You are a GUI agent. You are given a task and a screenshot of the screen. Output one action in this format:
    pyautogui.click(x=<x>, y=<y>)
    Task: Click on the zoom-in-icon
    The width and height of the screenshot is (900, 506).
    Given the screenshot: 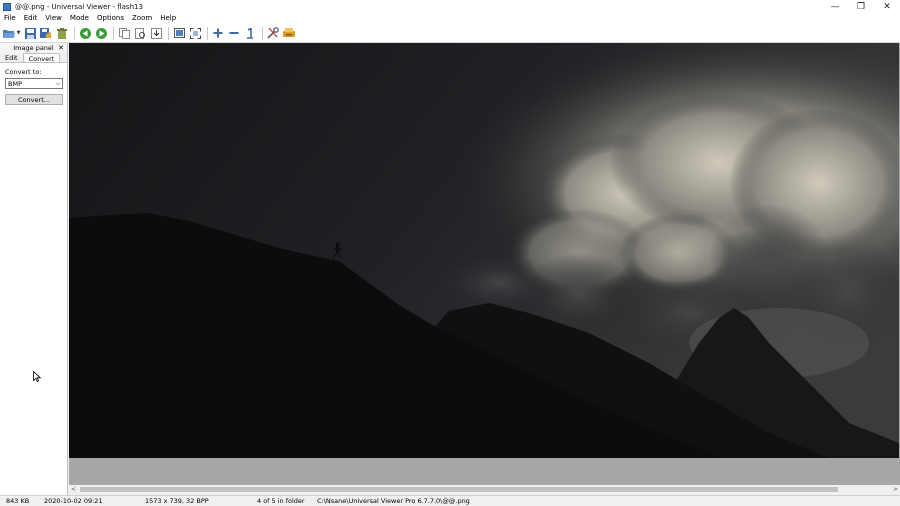 What is the action you would take?
    pyautogui.click(x=218, y=33)
    